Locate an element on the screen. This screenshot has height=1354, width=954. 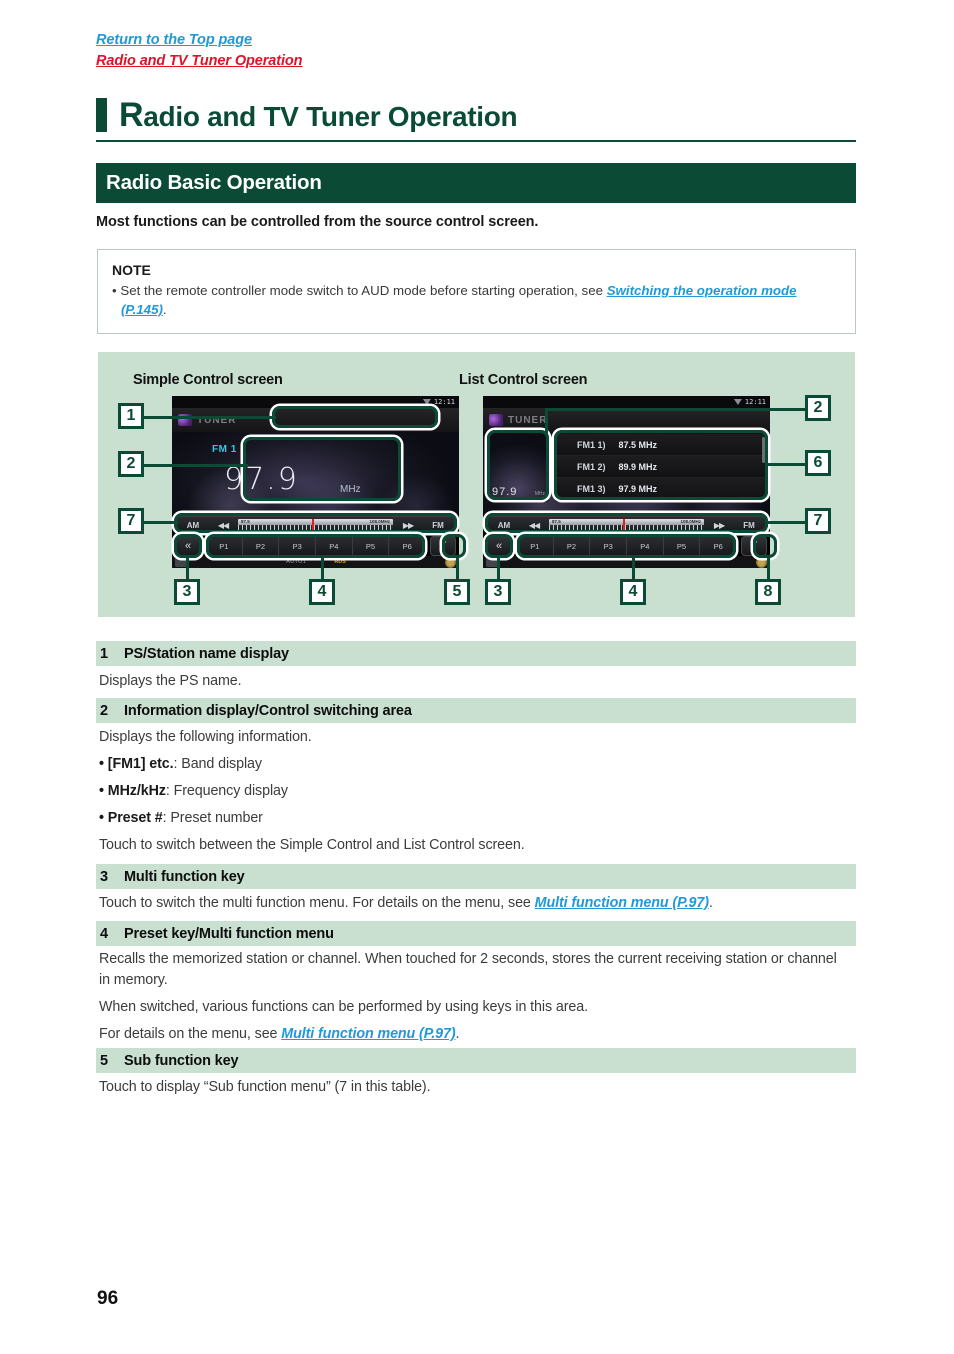
item-number: 2 is located at coordinates (104, 710).